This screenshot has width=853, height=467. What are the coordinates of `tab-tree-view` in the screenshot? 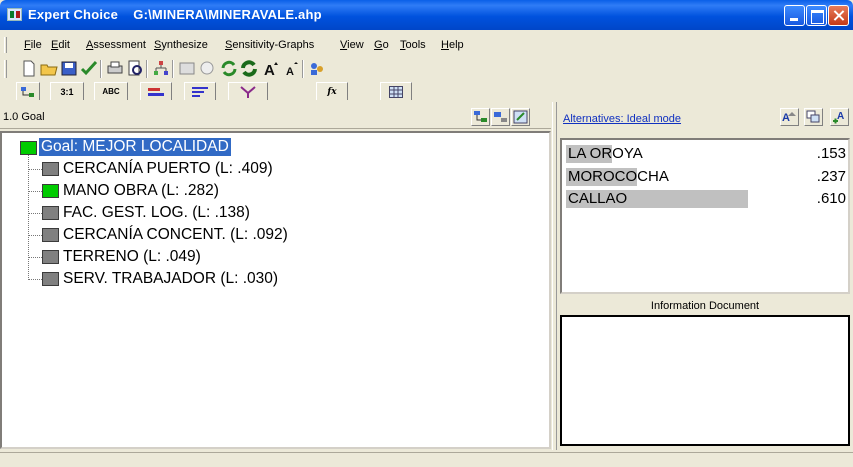 It's located at (28, 91).